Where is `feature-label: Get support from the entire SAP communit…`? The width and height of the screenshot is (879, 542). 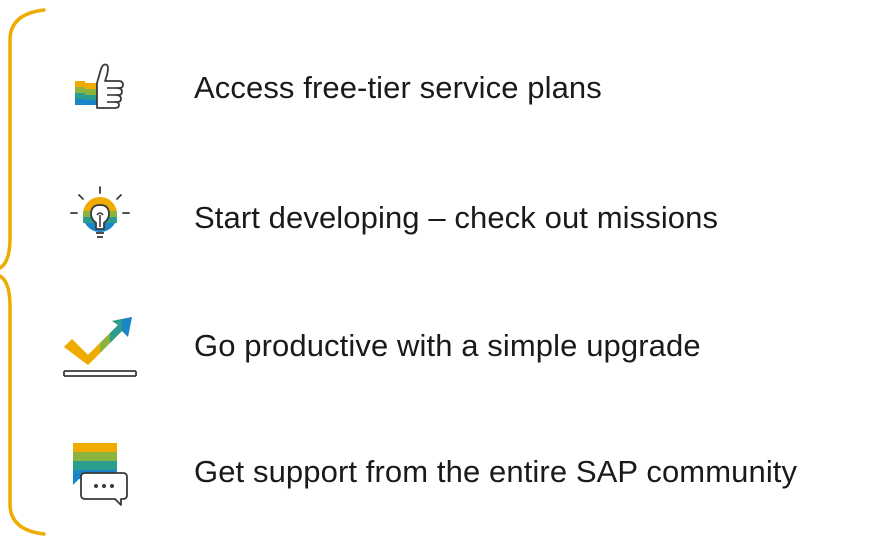 feature-label: Get support from the entire SAP communit… is located at coordinates (496, 471).